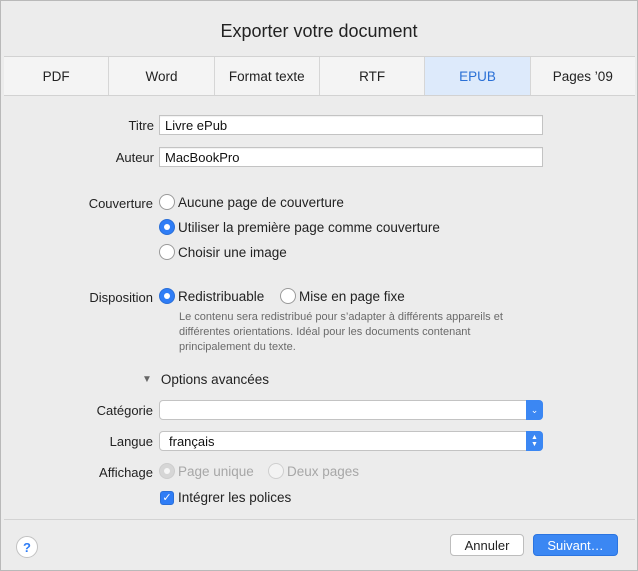 The height and width of the screenshot is (571, 638). I want to click on tab-pages-09: Pages ’09, so click(583, 76).